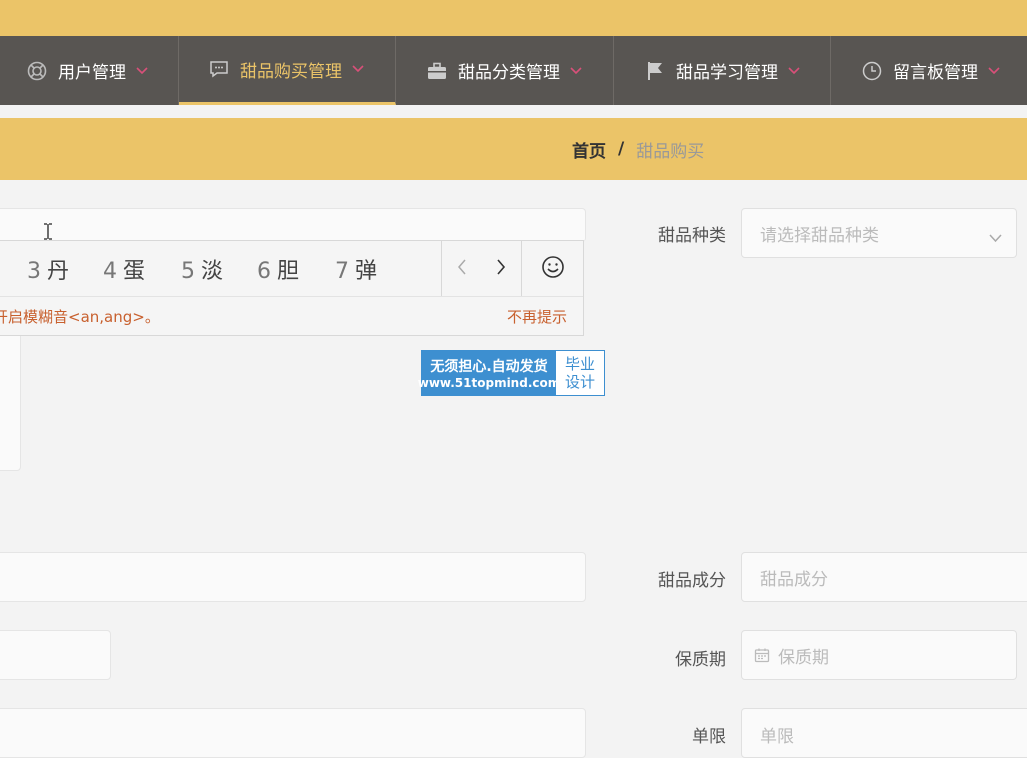 This screenshot has width=1027, height=758. I want to click on chevron-left-icon, so click(462, 269).